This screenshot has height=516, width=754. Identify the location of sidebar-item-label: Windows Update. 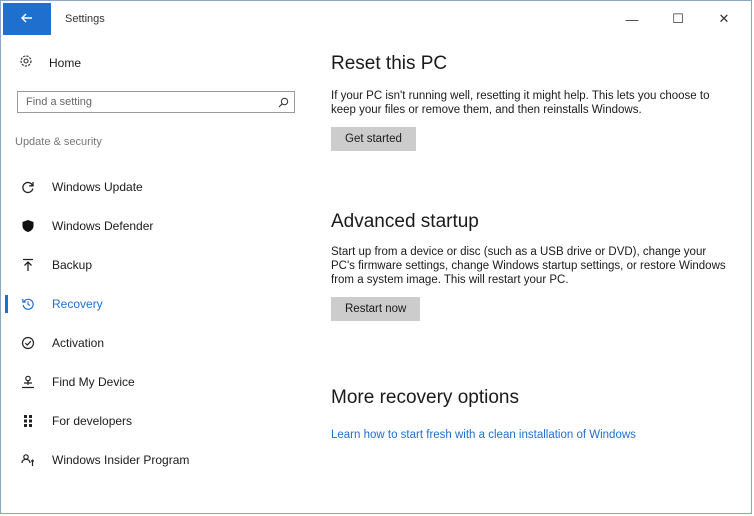
(97, 186).